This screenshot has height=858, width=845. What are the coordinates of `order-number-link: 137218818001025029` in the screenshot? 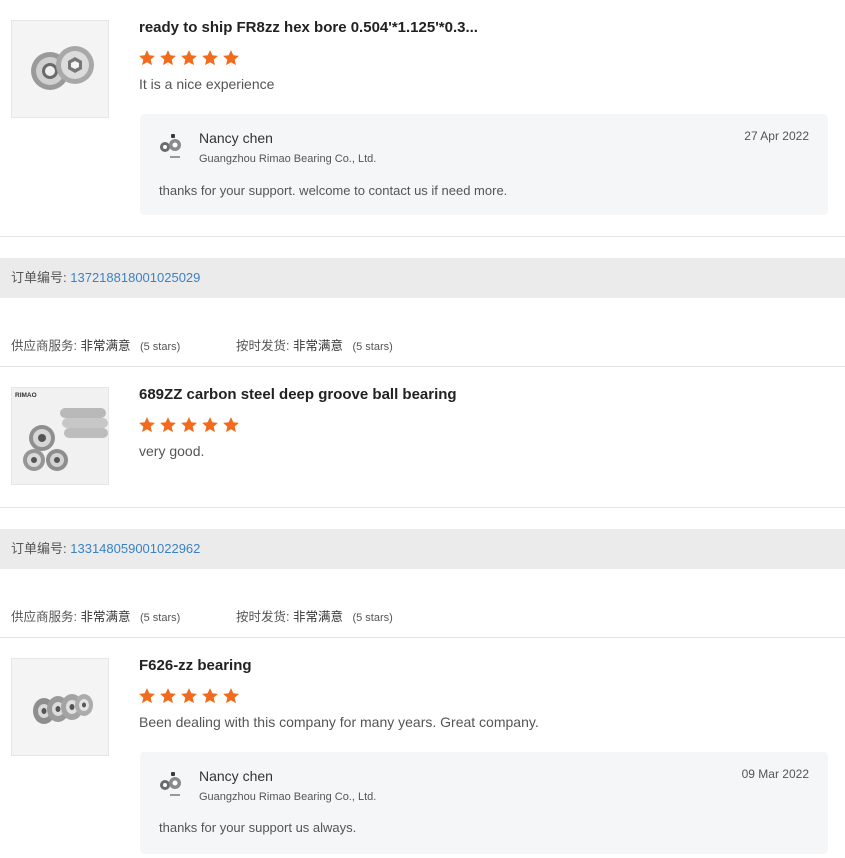 It's located at (135, 277).